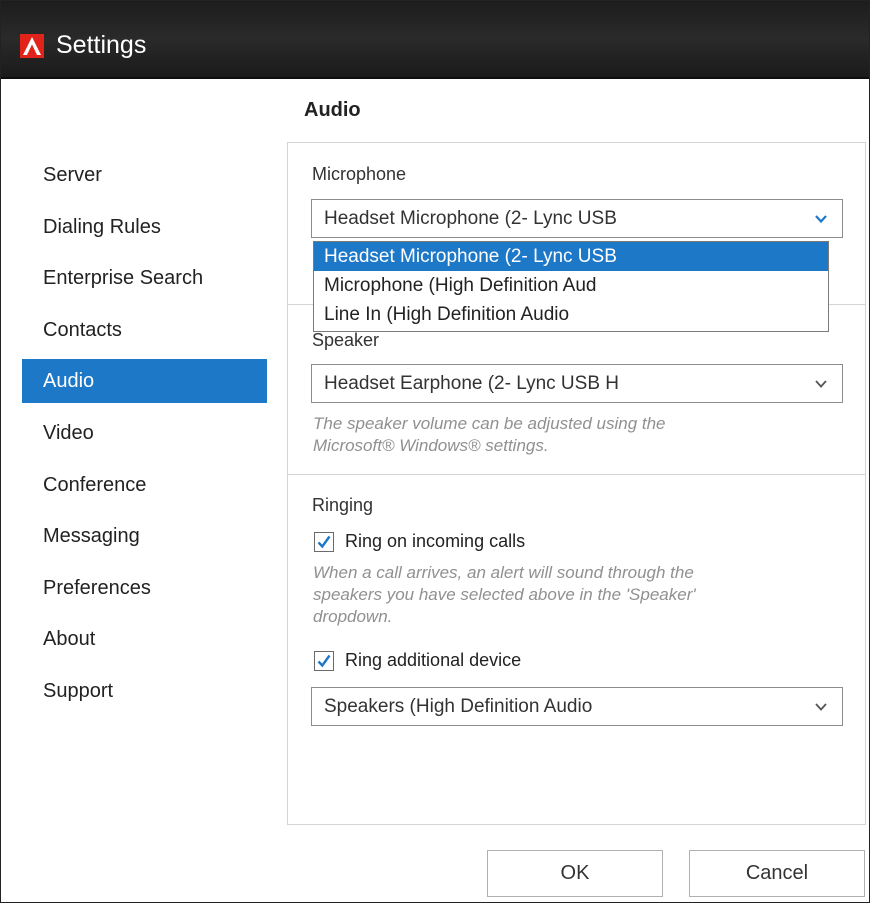 The image size is (870, 903). Describe the element at coordinates (144, 639) in the screenshot. I see `nav-item-about: About` at that location.